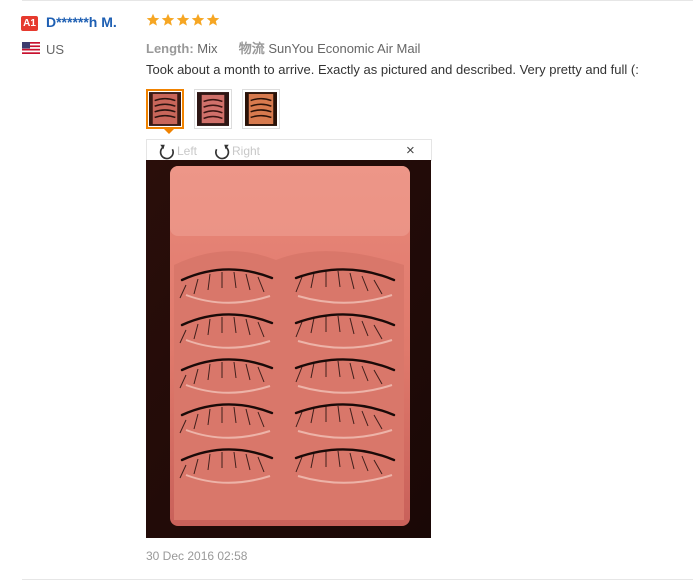 Image resolution: width=693 pixels, height=588 pixels. I want to click on close-viewer-button: ×, so click(410, 150).